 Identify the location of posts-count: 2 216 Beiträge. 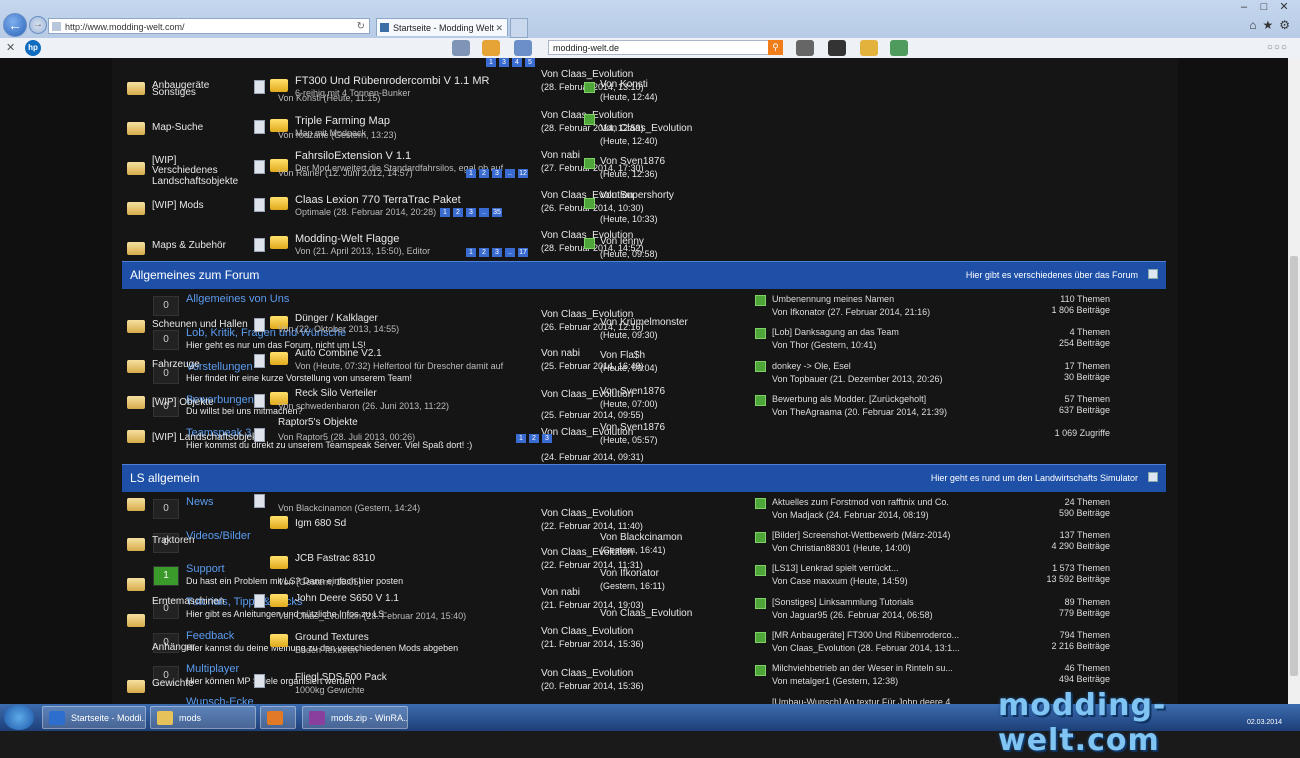
(1080, 646).